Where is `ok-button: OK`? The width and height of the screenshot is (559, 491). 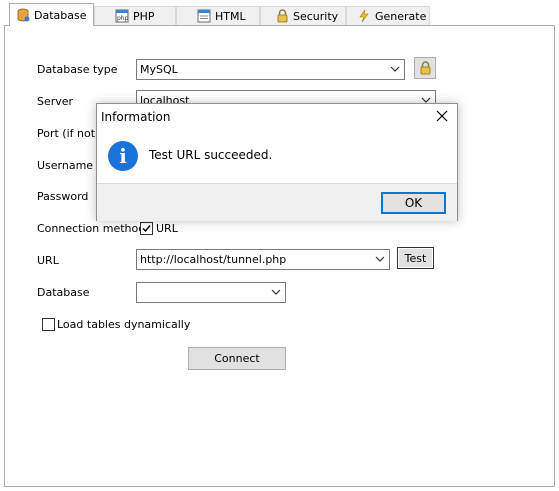 ok-button: OK is located at coordinates (413, 203).